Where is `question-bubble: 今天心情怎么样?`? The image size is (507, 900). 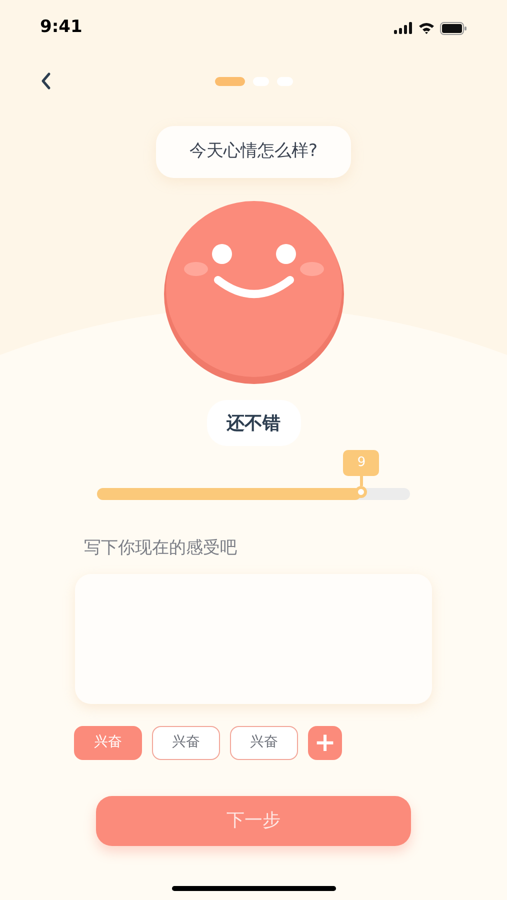
question-bubble: 今天心情怎么样? is located at coordinates (253, 152).